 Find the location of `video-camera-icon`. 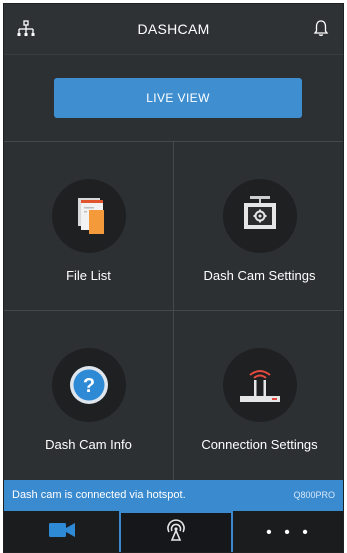

video-camera-icon is located at coordinates (62, 532).